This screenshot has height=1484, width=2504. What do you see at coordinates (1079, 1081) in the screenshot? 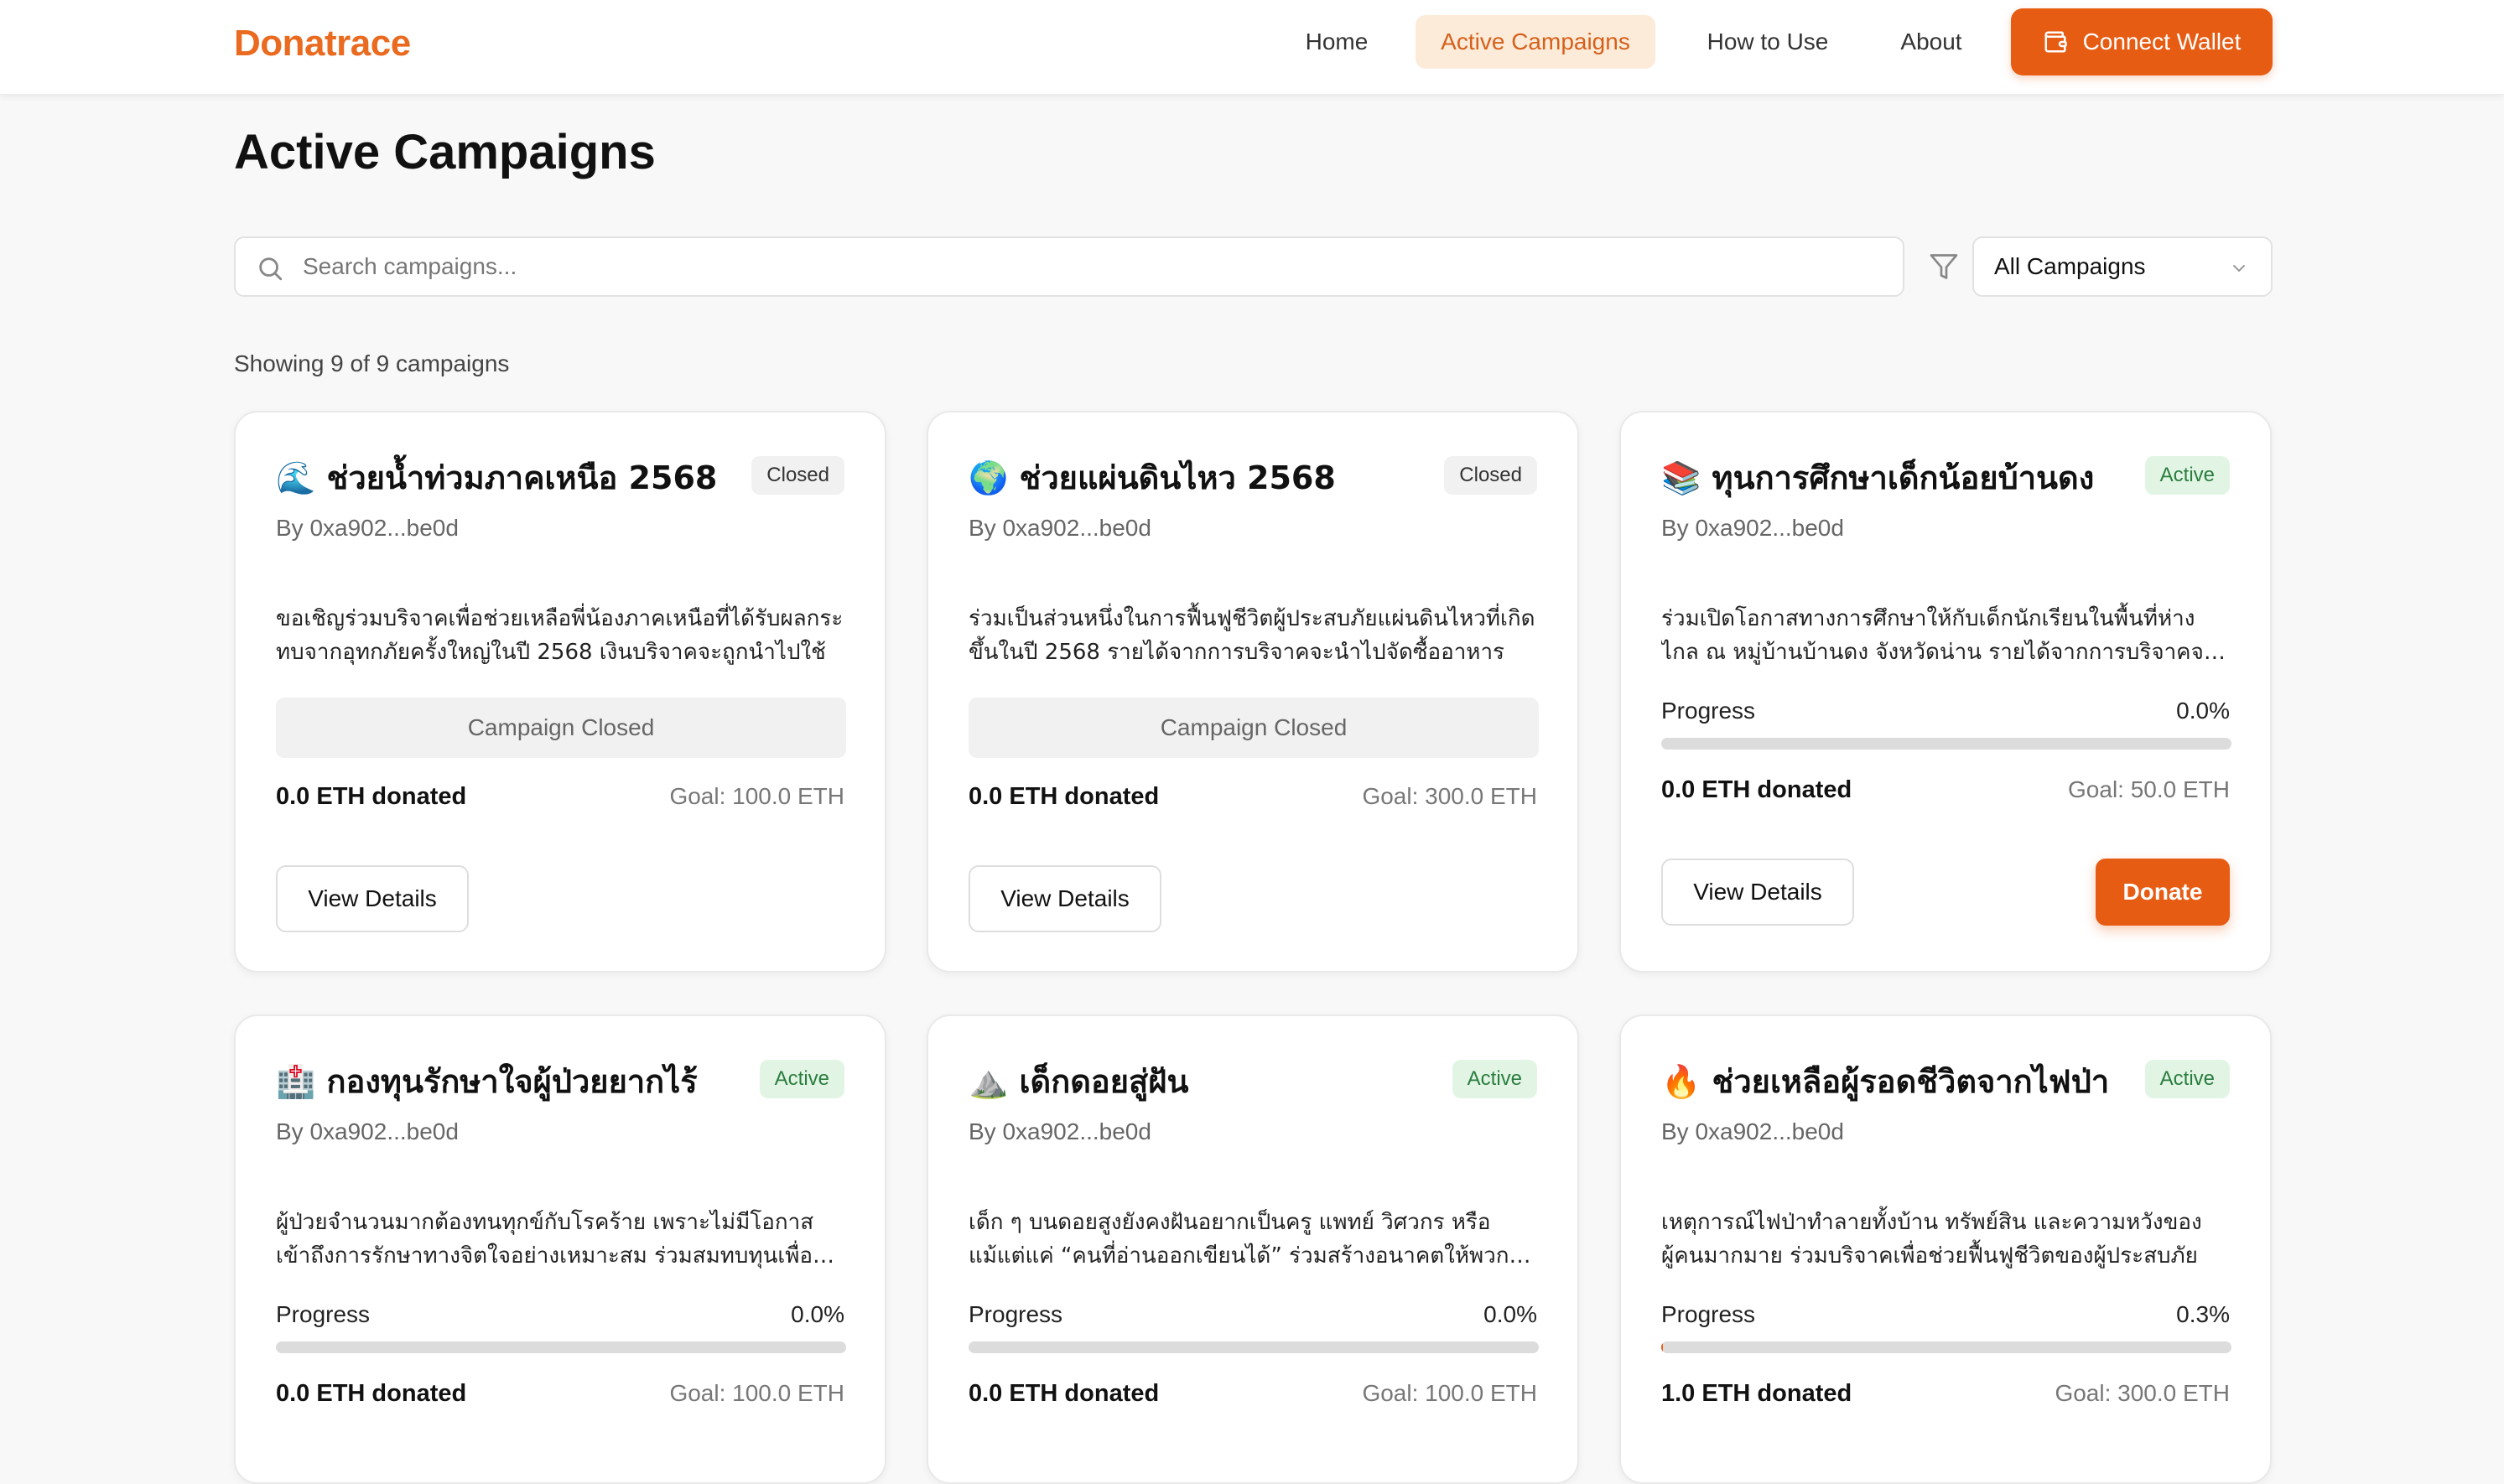
I see `campaign-title: ⛰️ เด็กดอยสู่ฝัน` at bounding box center [1079, 1081].